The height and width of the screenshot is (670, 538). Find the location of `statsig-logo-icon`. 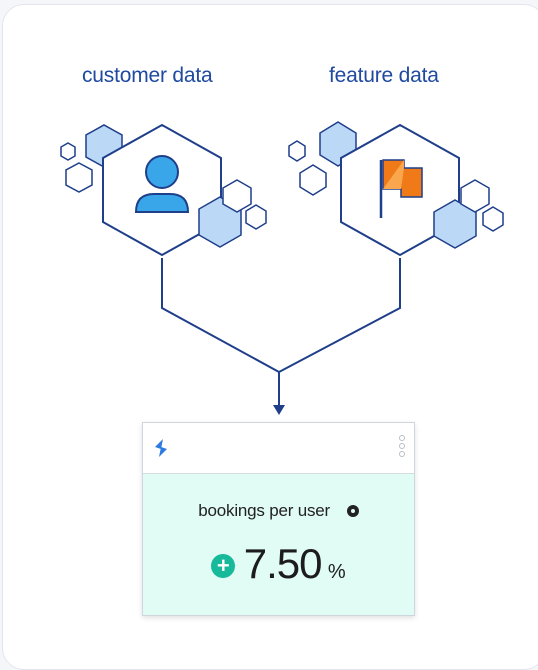

statsig-logo-icon is located at coordinates (161, 448).